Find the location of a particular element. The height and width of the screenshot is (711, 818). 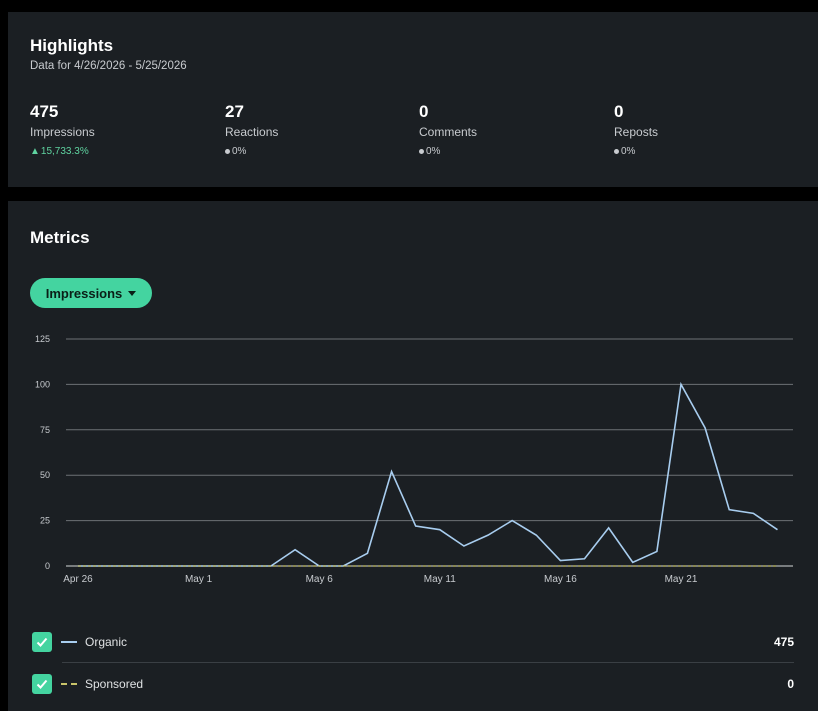

stat-label: Reactions is located at coordinates (252, 132).